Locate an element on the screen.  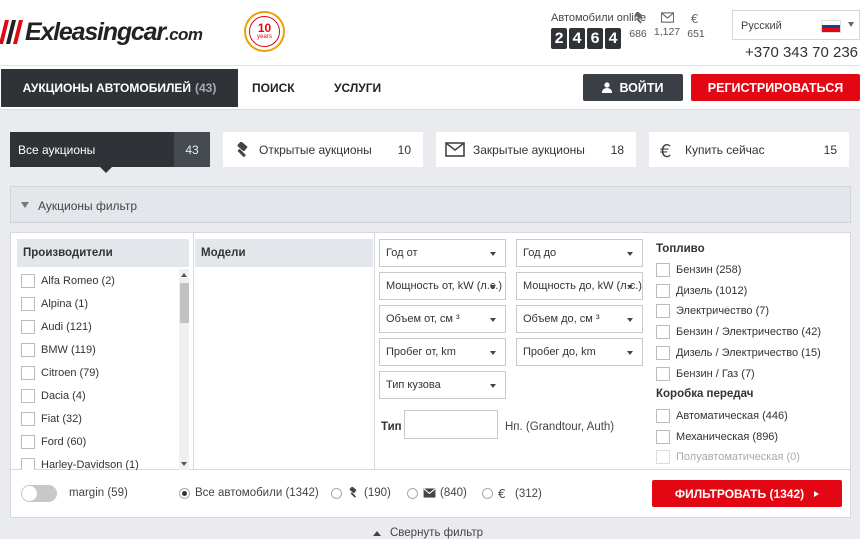
filter-button: ФИЛЬТРОВАТЬ (1342) is located at coordinates (747, 493).